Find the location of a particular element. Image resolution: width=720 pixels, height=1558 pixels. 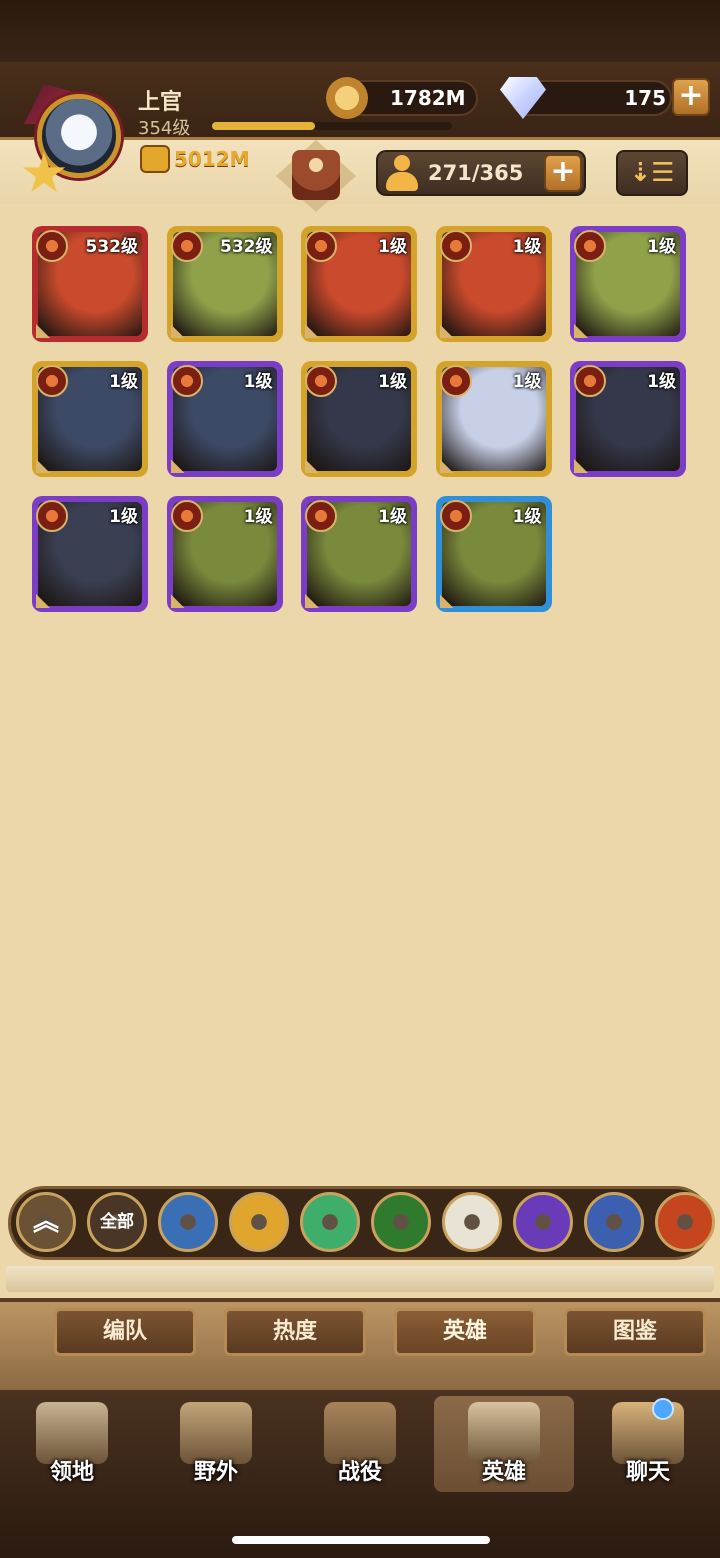

graveborn-icon is located at coordinates (401, 1222).